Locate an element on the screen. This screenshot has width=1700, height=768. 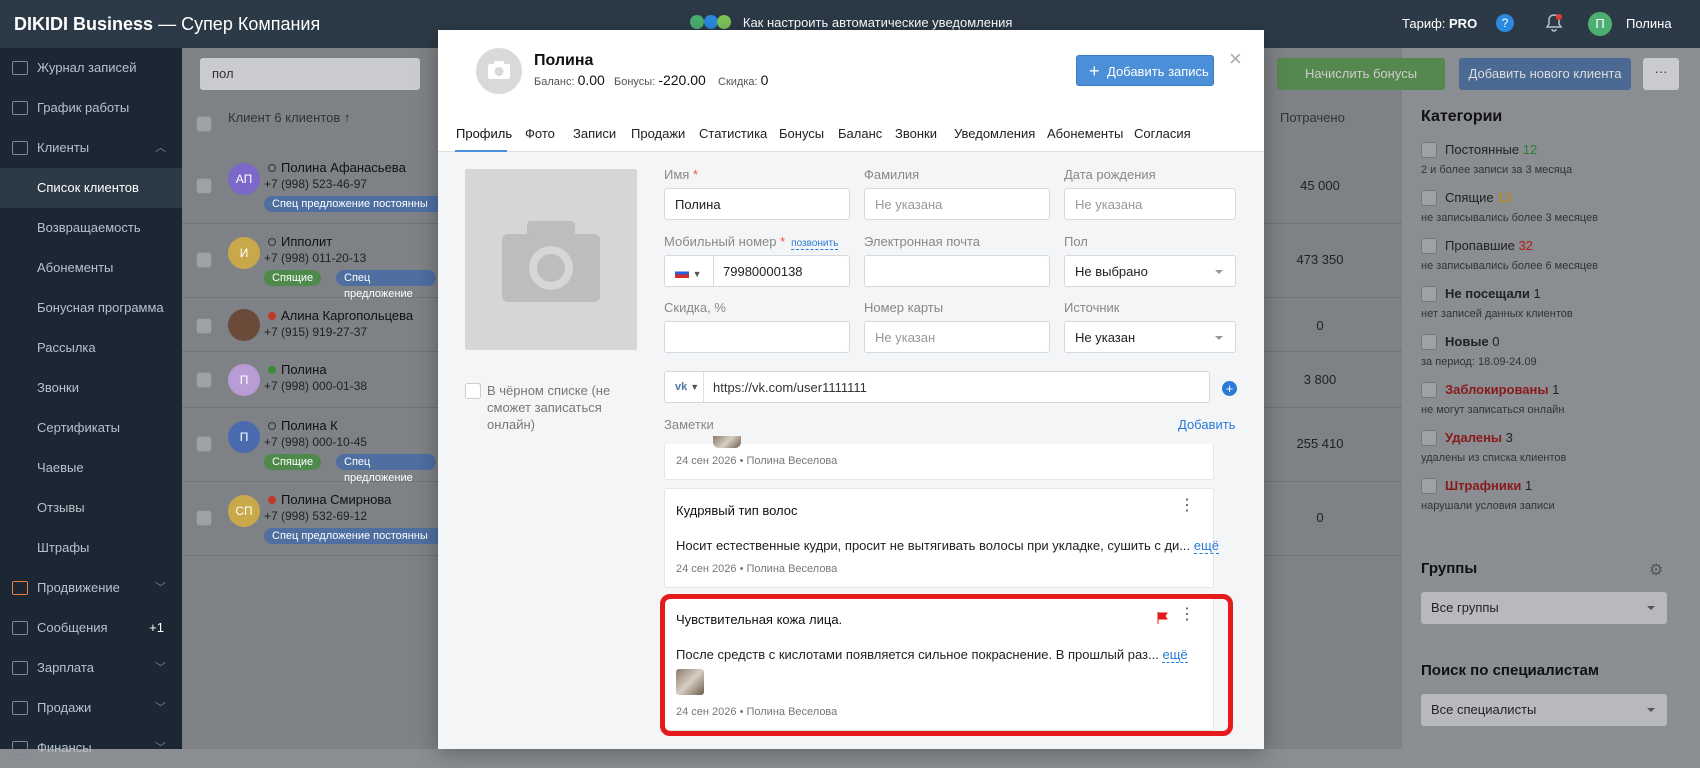
card-number-label: Номер карты is located at coordinates (904, 307).